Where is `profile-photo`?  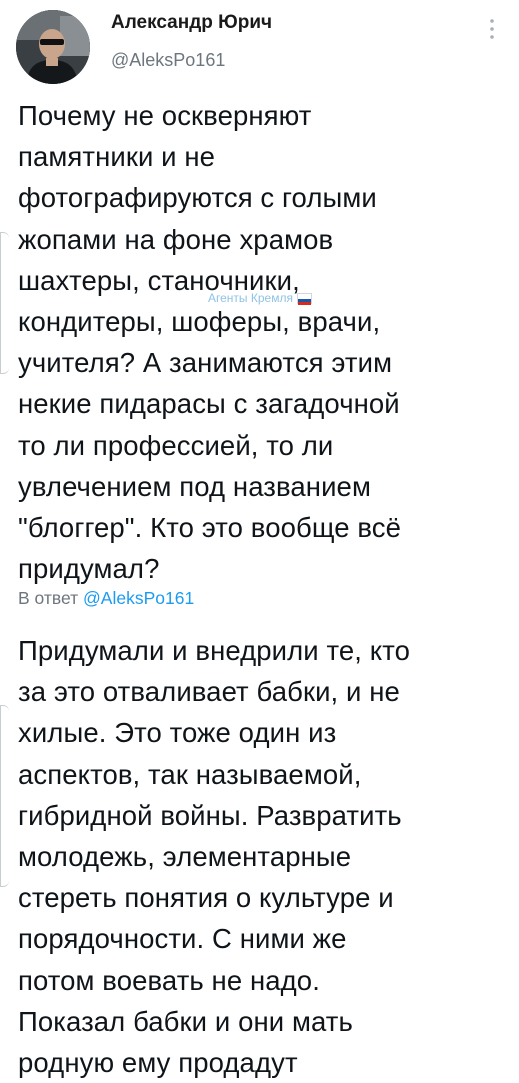
profile-photo is located at coordinates (53, 47).